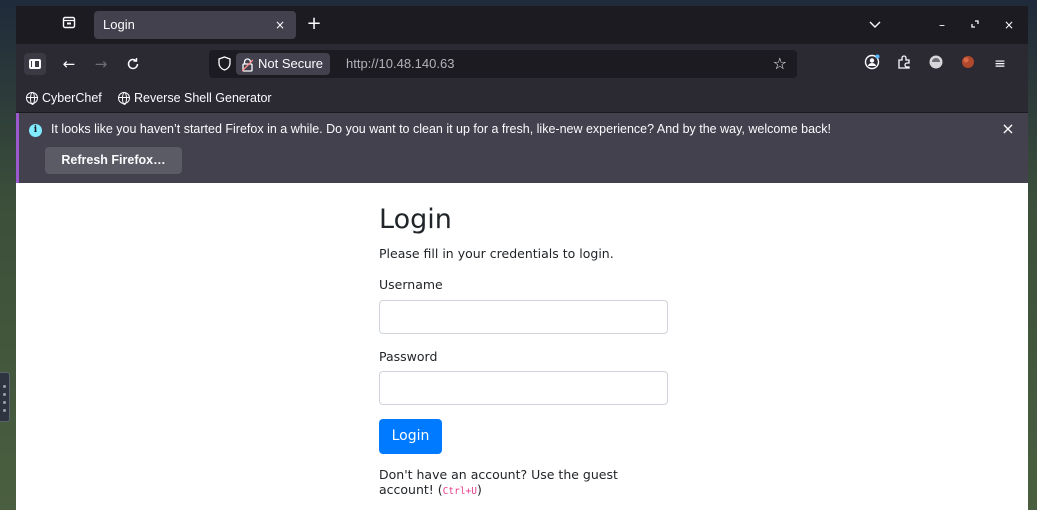 The image size is (1037, 510). I want to click on tracking-protection-shield-icon, so click(225, 64).